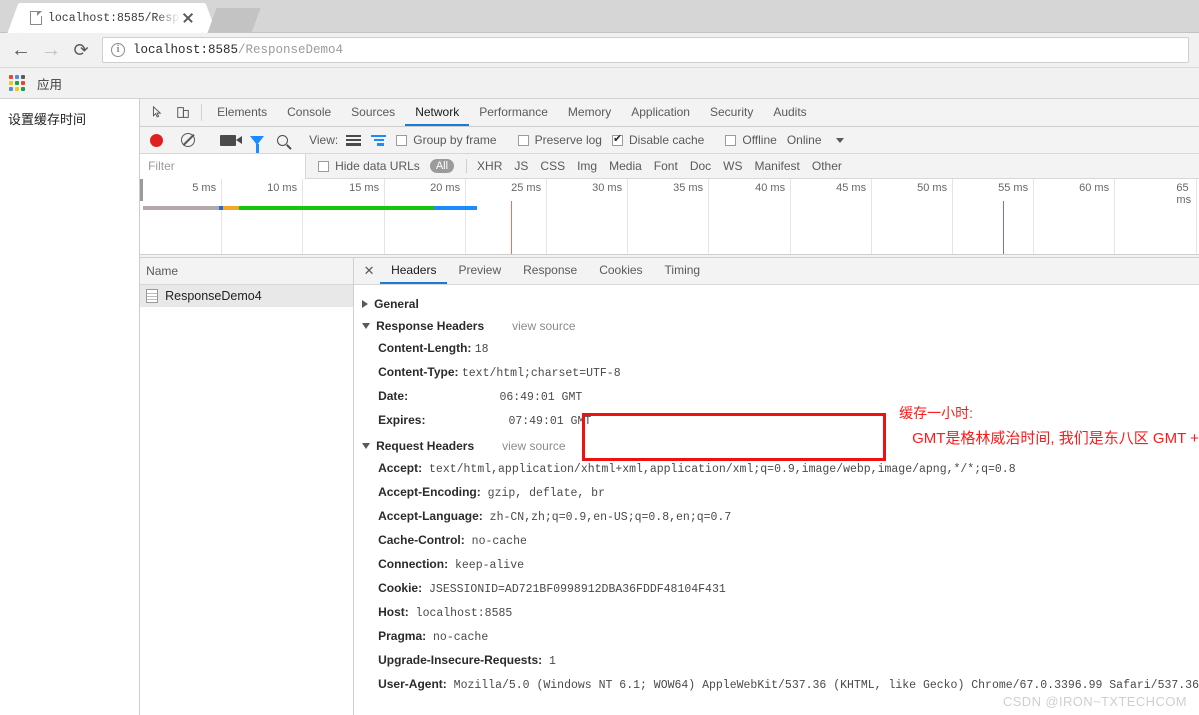 The width and height of the screenshot is (1199, 715). What do you see at coordinates (683, 271) in the screenshot?
I see `detail-tab-timing: Timing` at bounding box center [683, 271].